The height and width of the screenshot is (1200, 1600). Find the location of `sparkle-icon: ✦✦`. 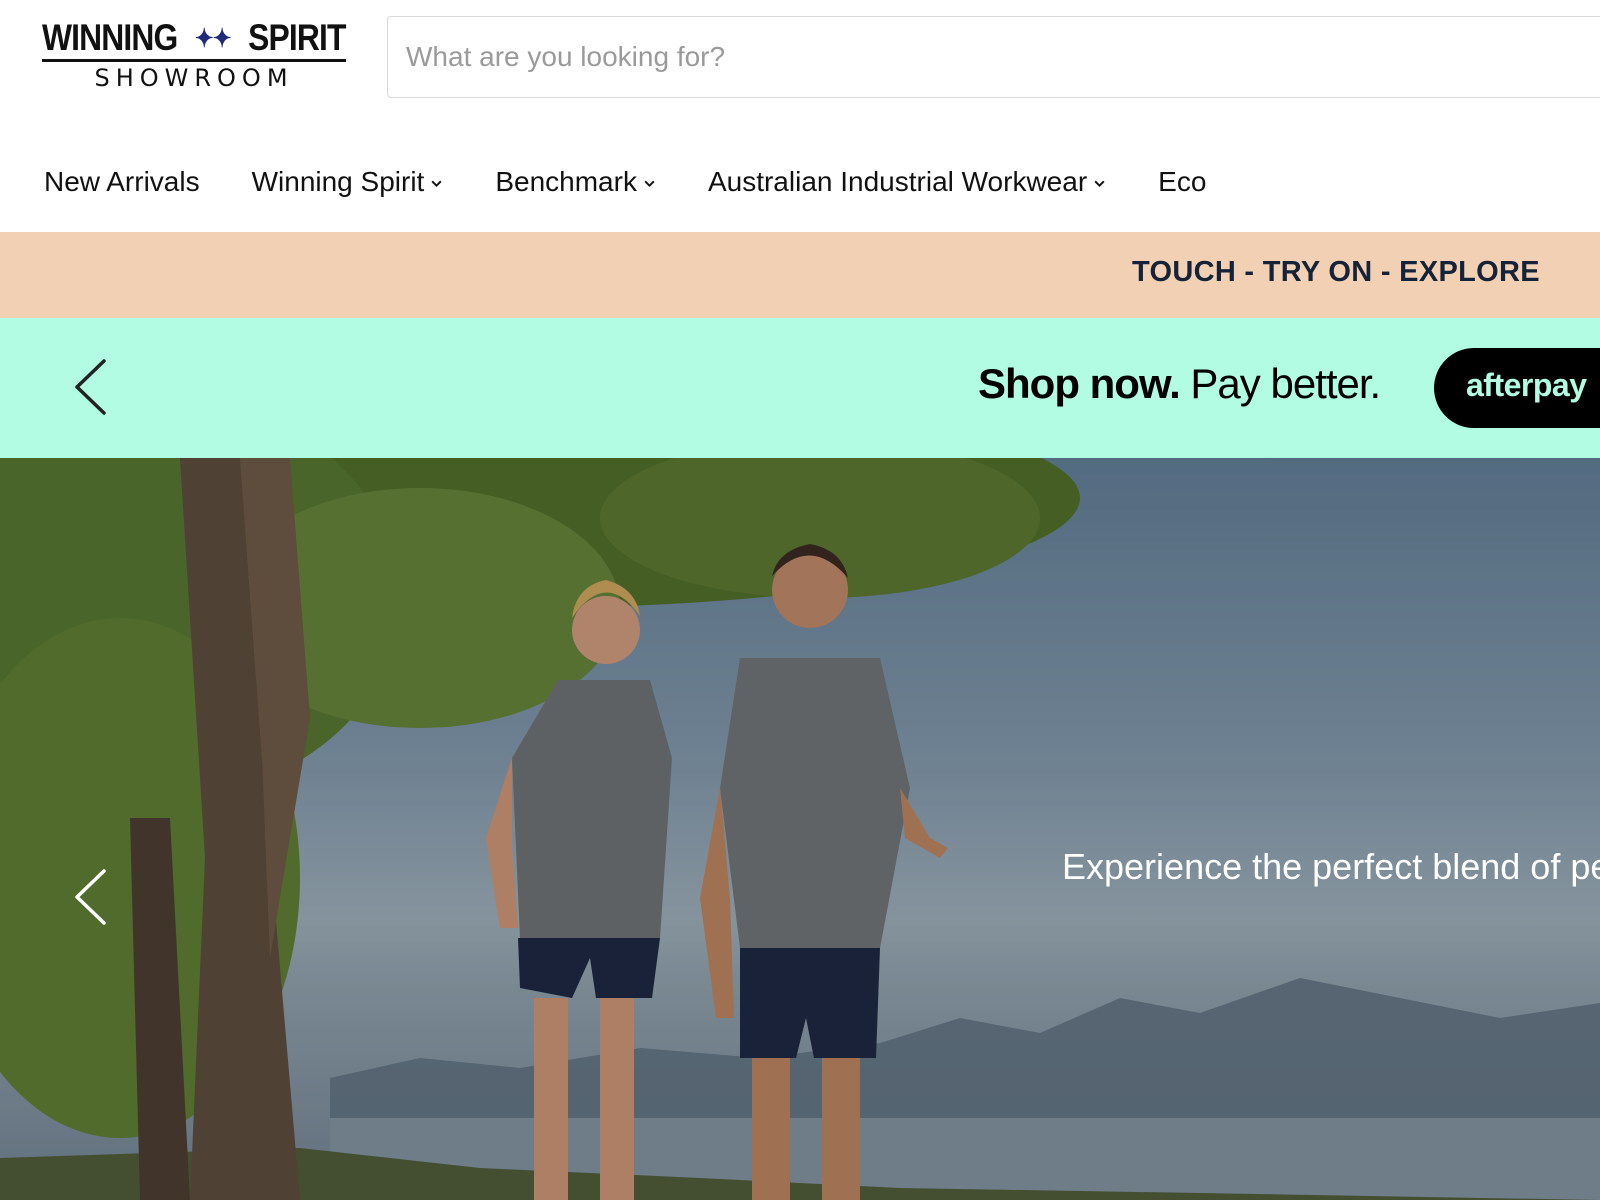

sparkle-icon: ✦✦ is located at coordinates (213, 37).